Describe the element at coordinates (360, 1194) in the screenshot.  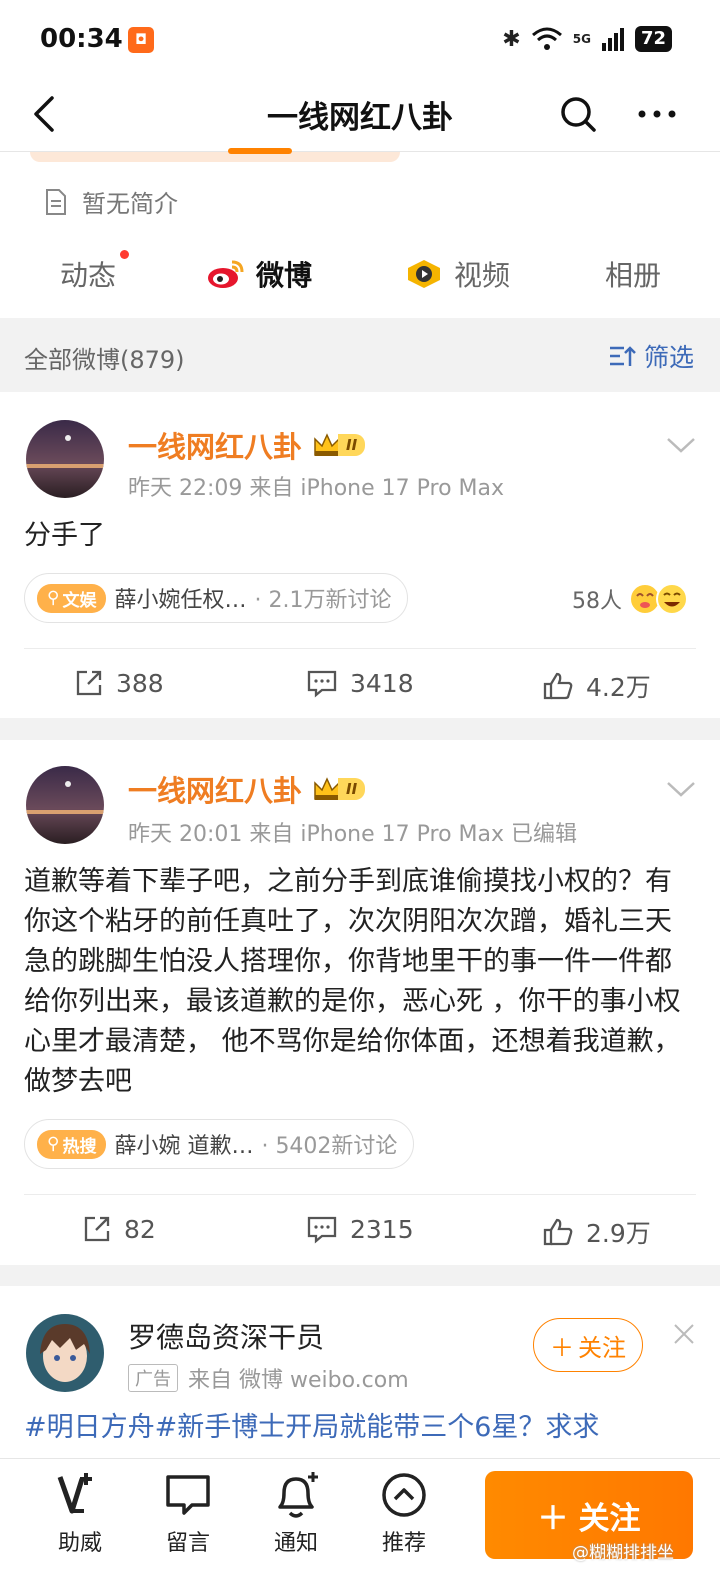
I see `divider` at that location.